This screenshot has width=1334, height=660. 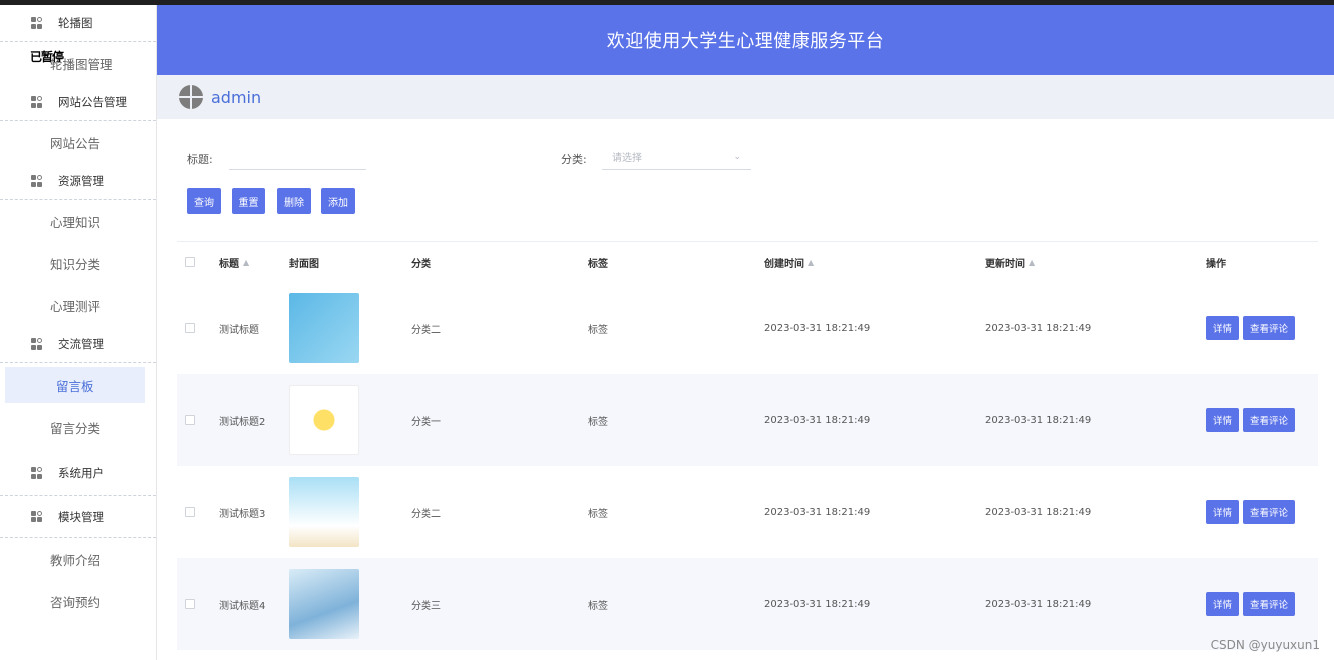 I want to click on sidebar-item-label: 教师介绍, so click(x=75, y=560).